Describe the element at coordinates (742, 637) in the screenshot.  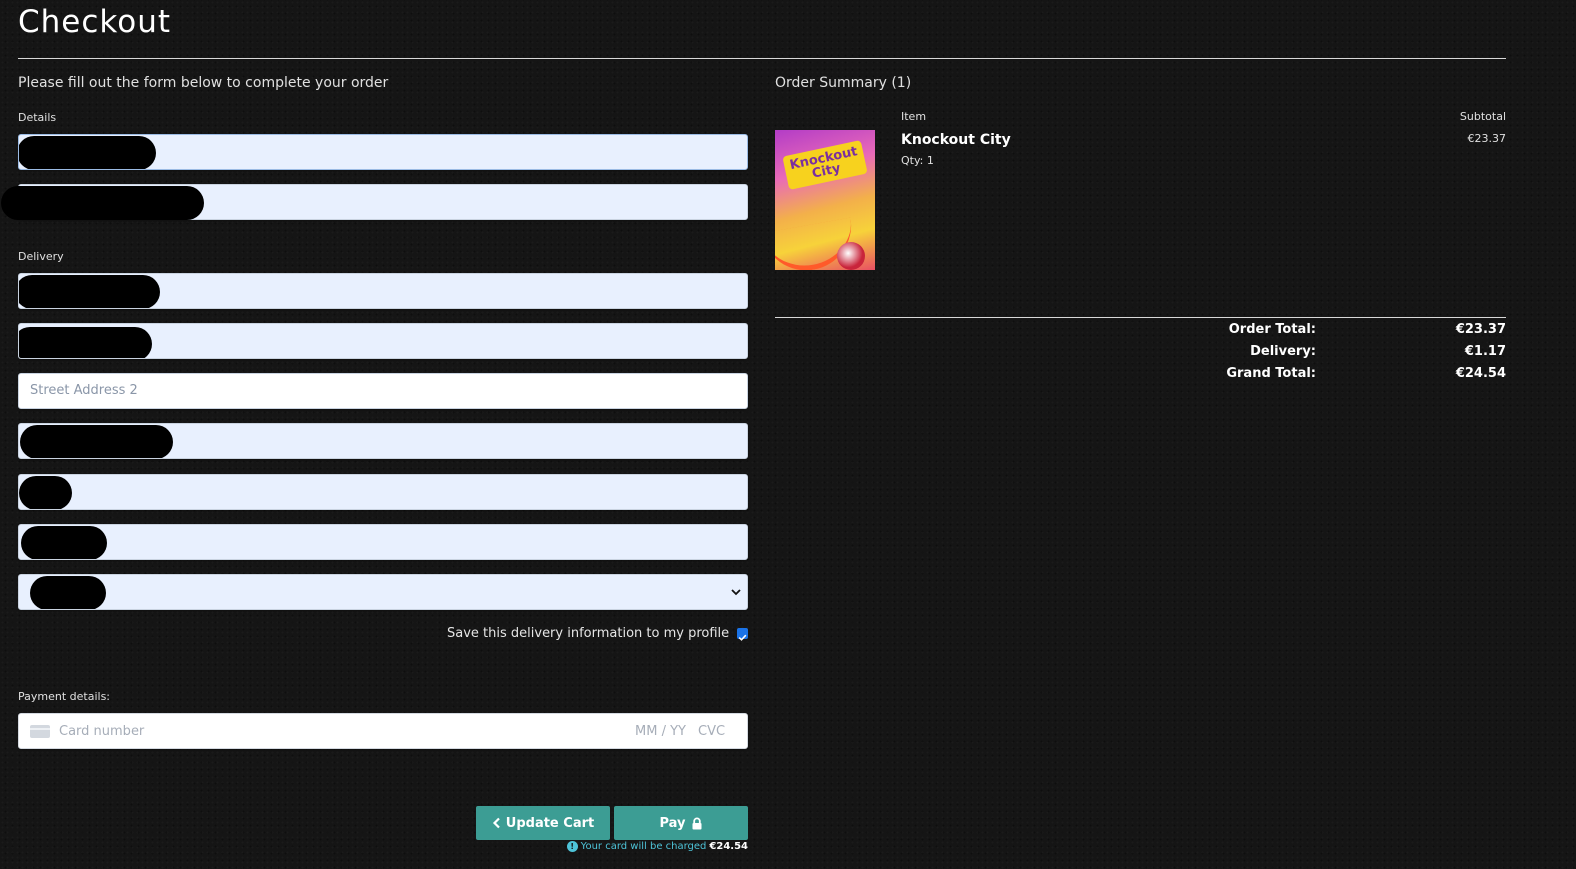
I see `checkmark-icon` at that location.